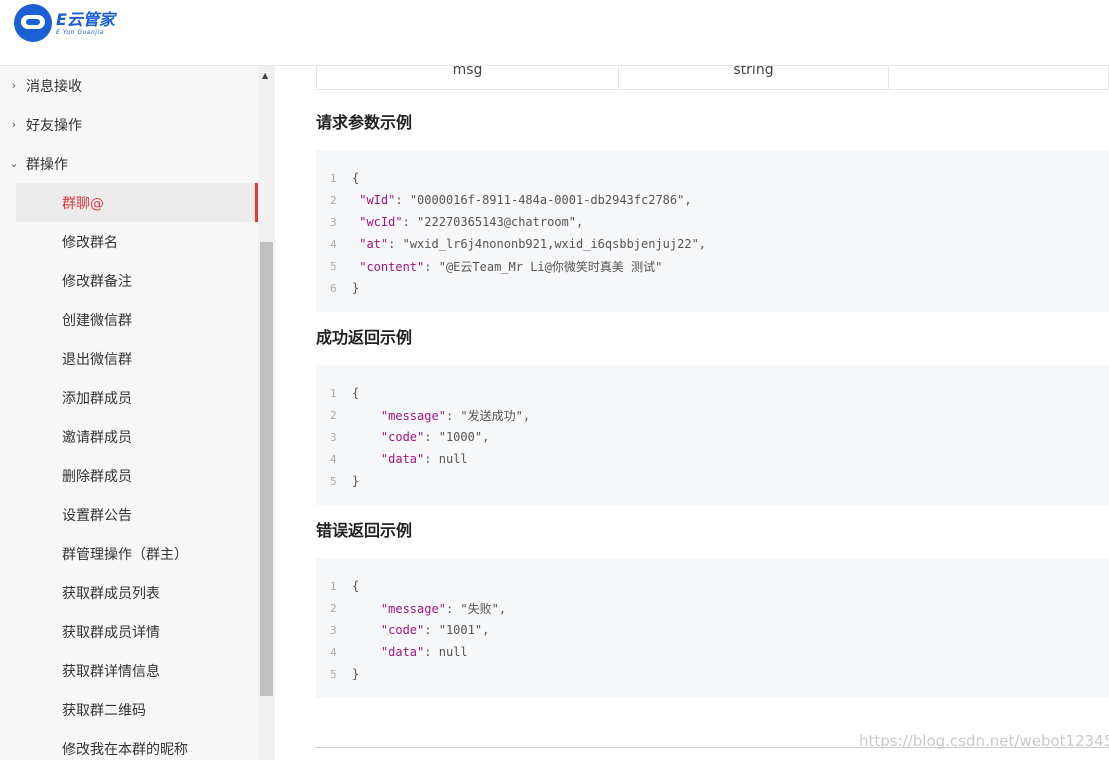 The width and height of the screenshot is (1109, 768). I want to click on line-number: 6, so click(333, 288).